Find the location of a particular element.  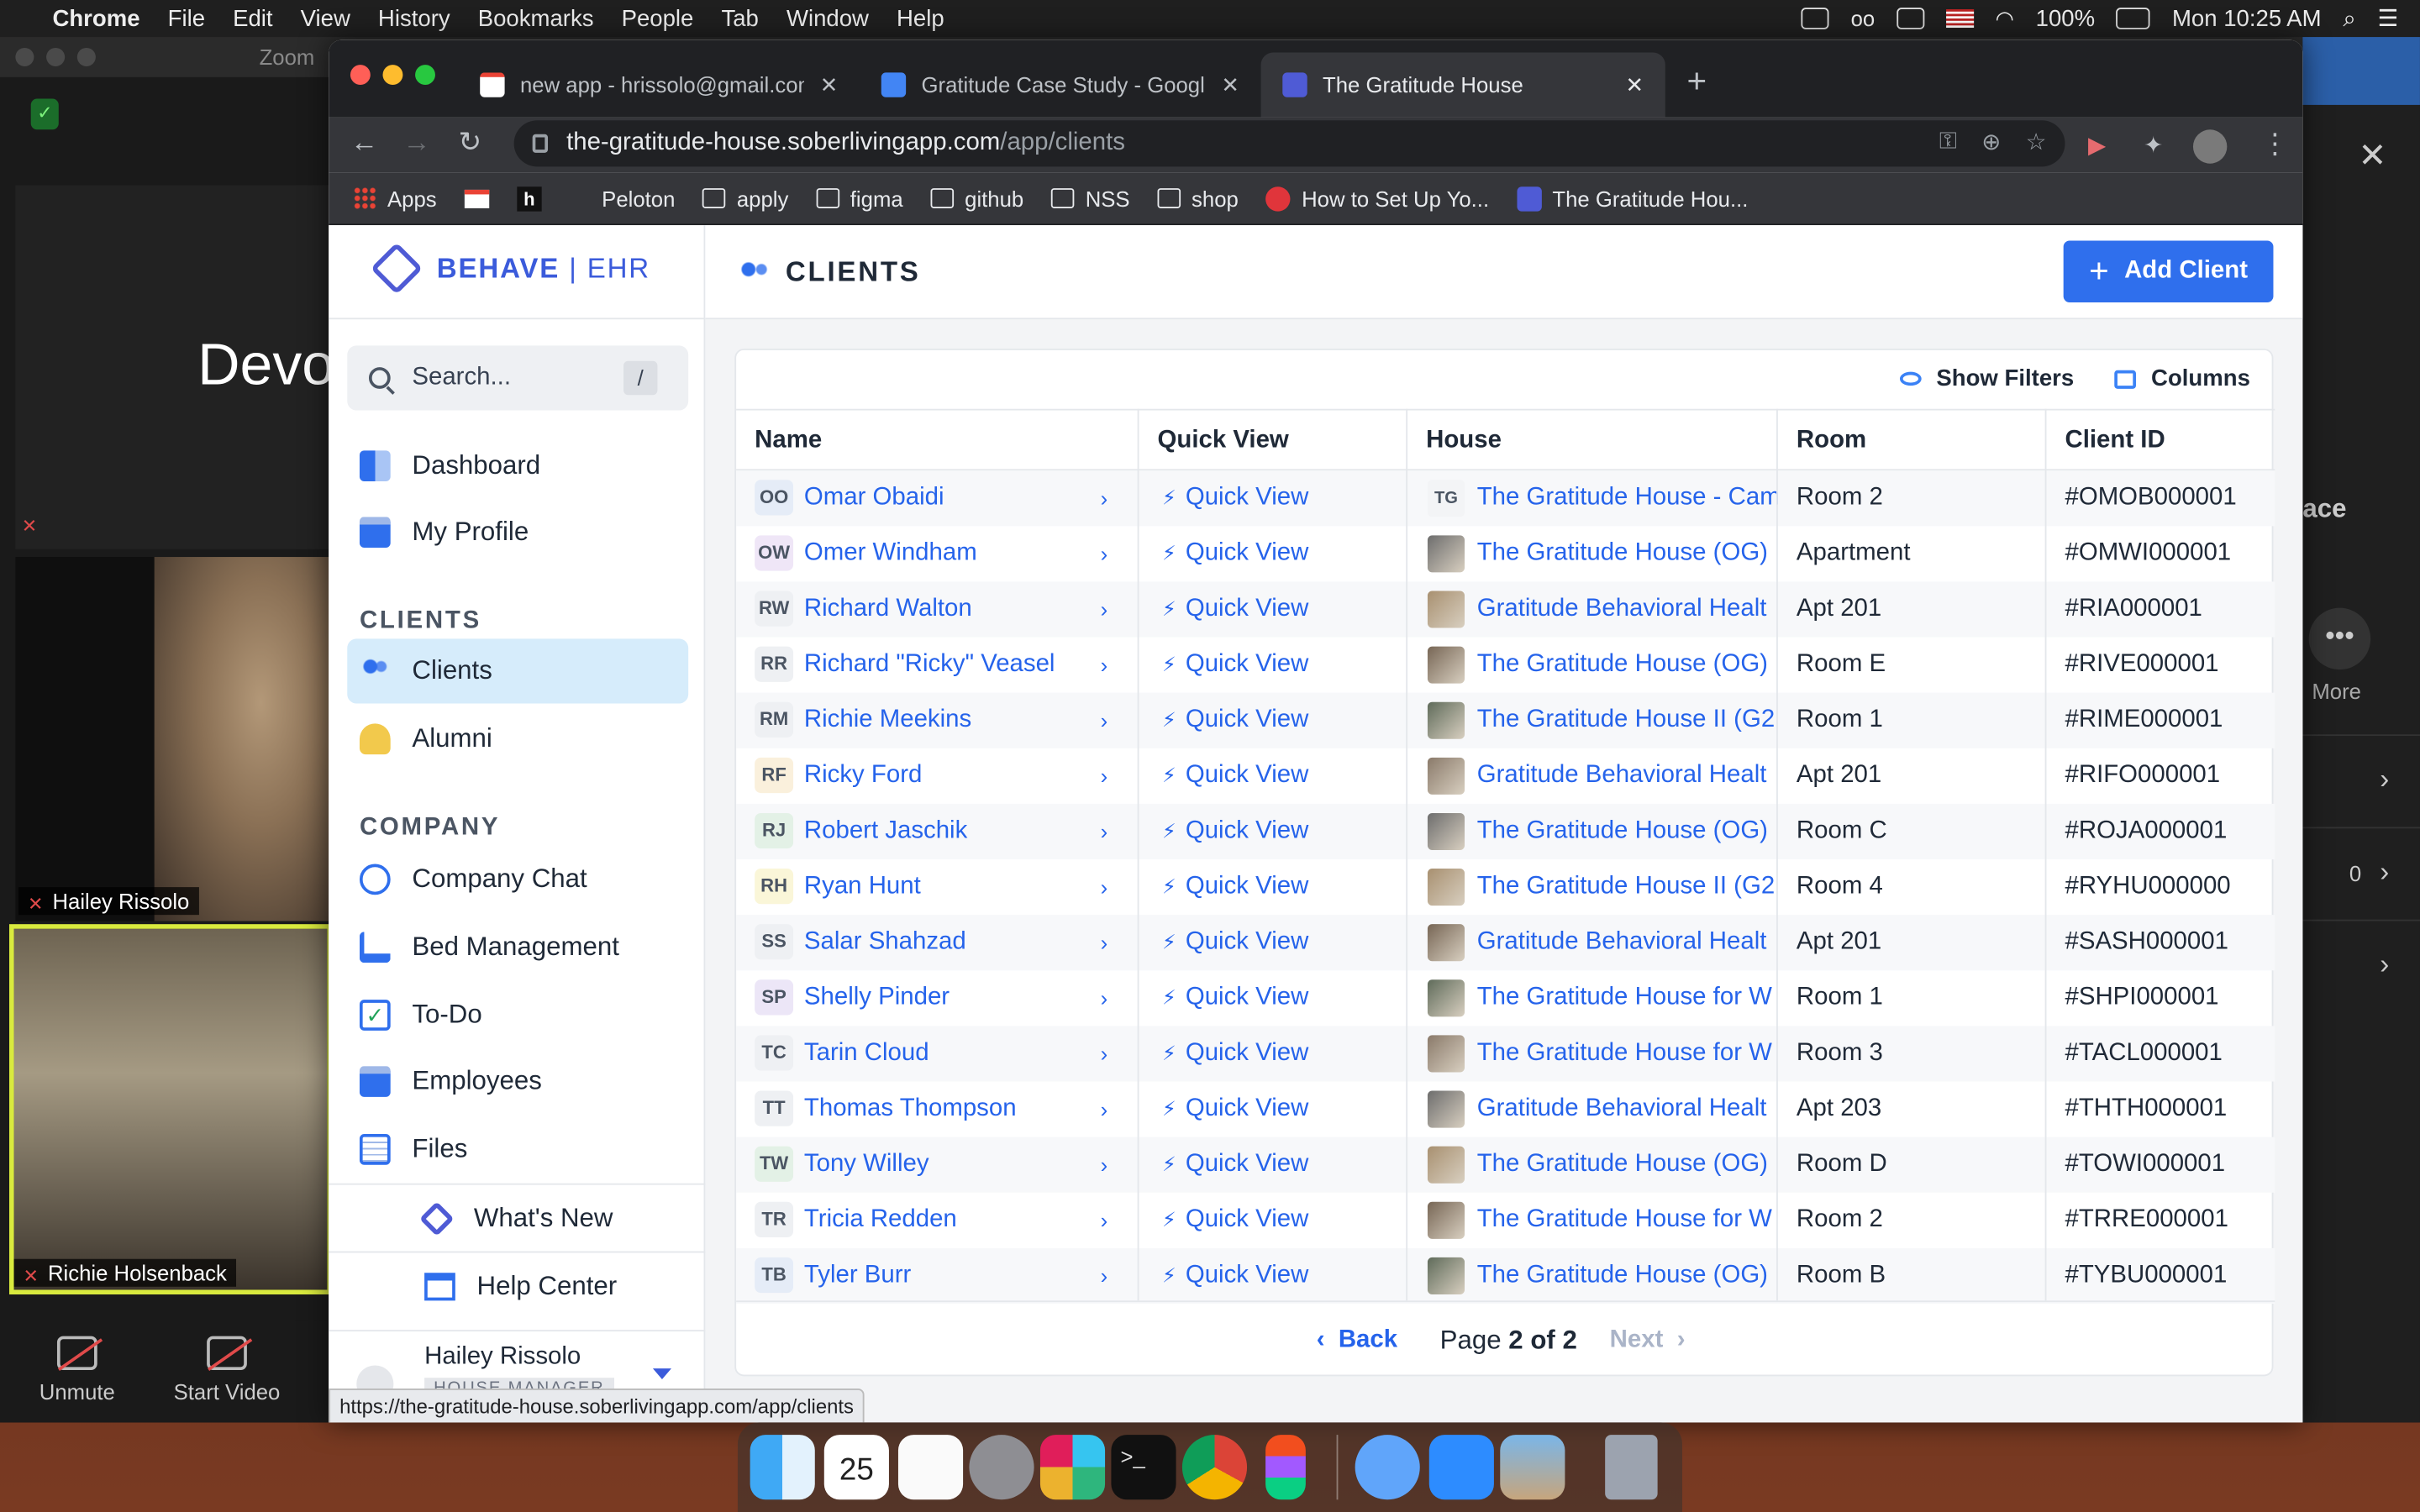

show-filters-button: Show Filters is located at coordinates (1986, 378).